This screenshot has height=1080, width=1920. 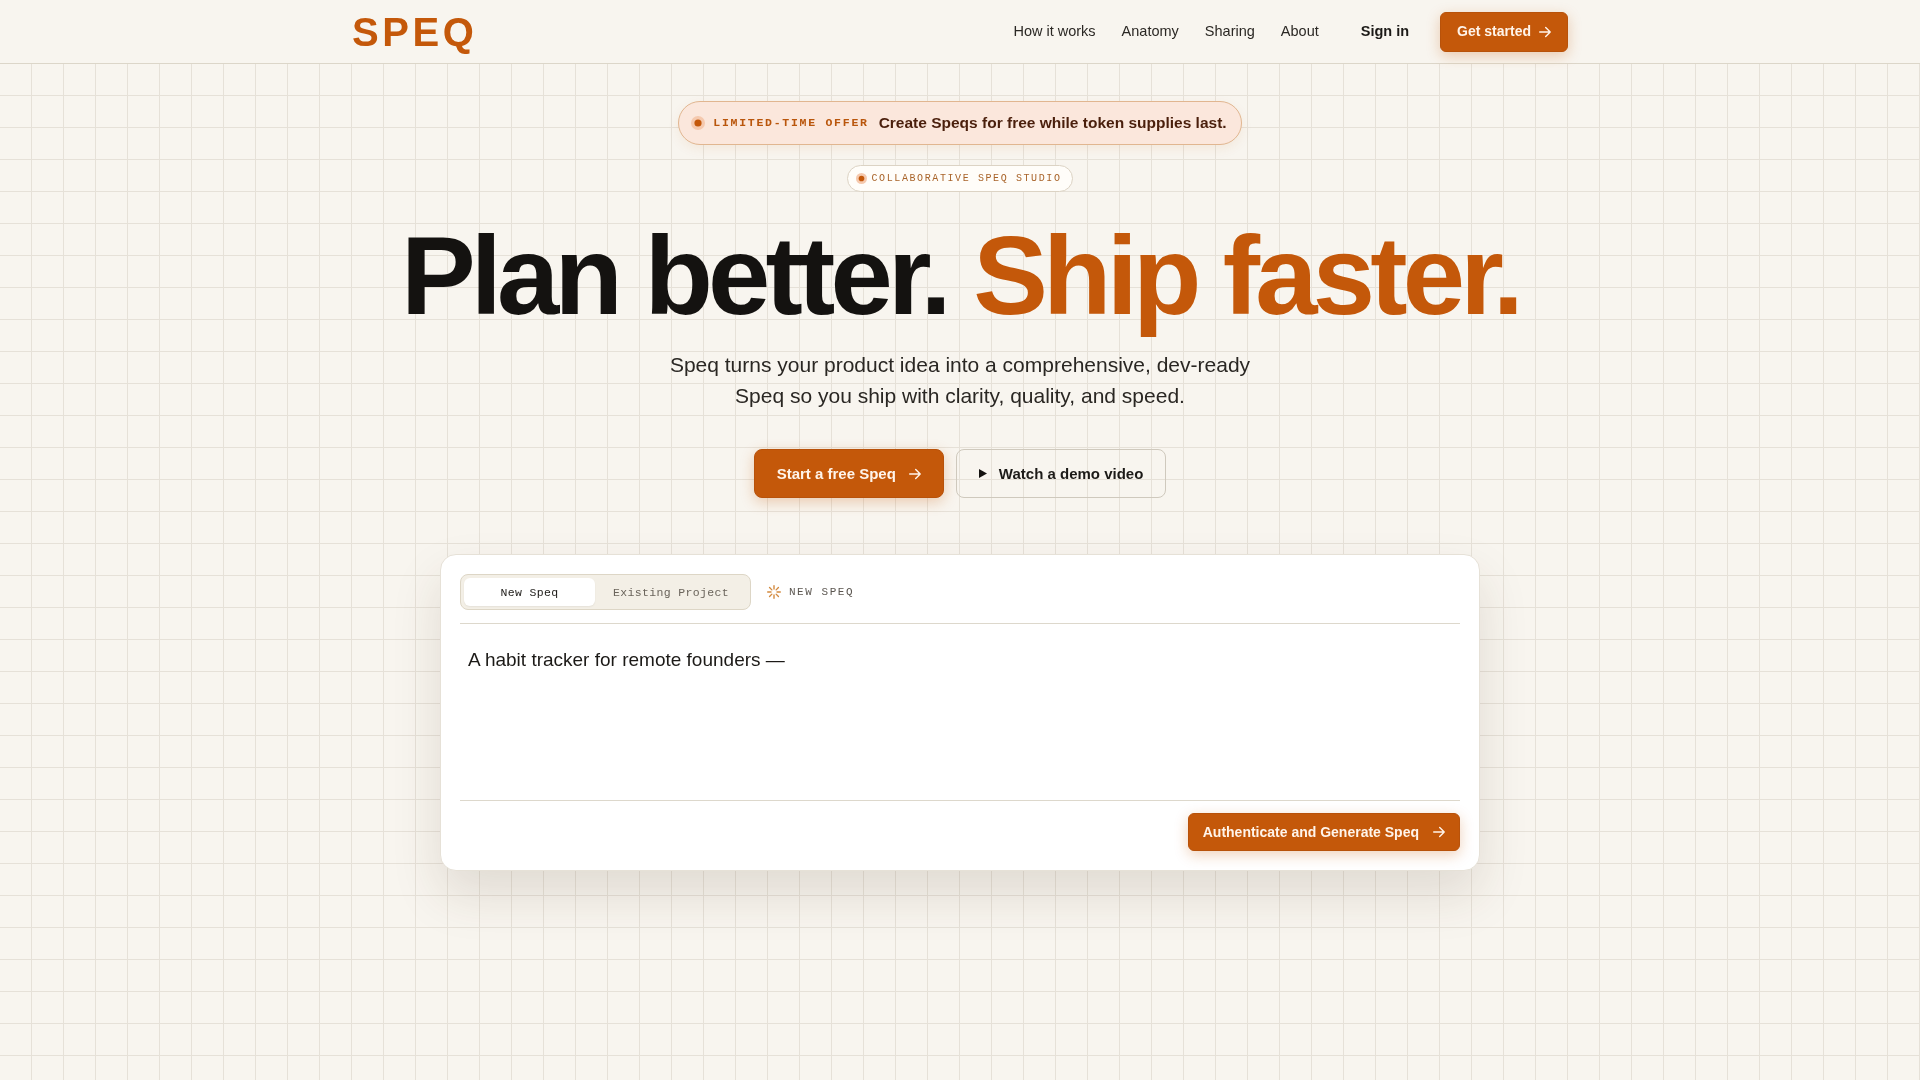 I want to click on spinner-icon, so click(x=773, y=592).